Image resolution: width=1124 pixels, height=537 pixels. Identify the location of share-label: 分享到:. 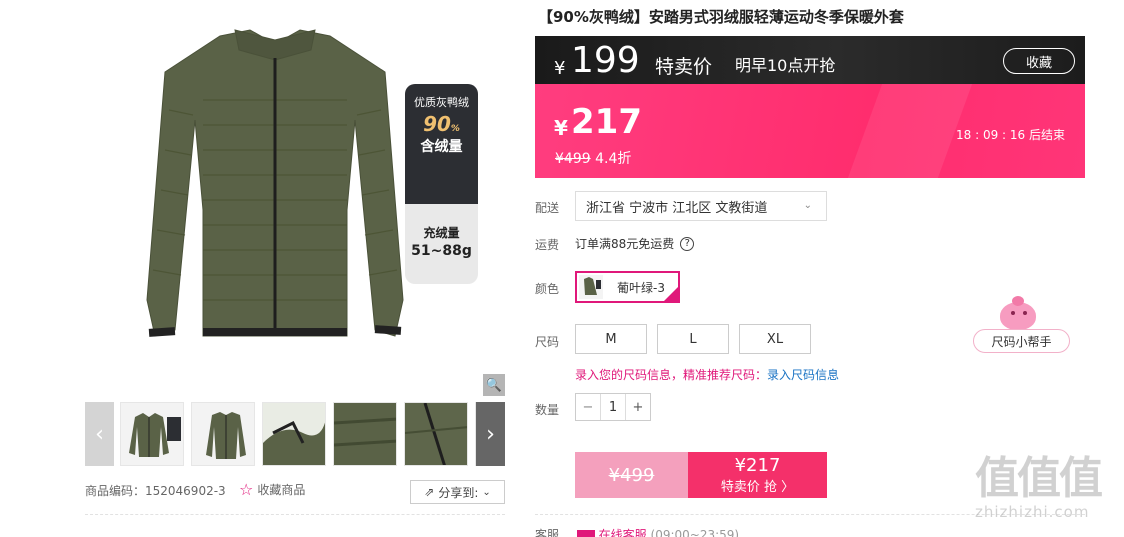
(458, 492).